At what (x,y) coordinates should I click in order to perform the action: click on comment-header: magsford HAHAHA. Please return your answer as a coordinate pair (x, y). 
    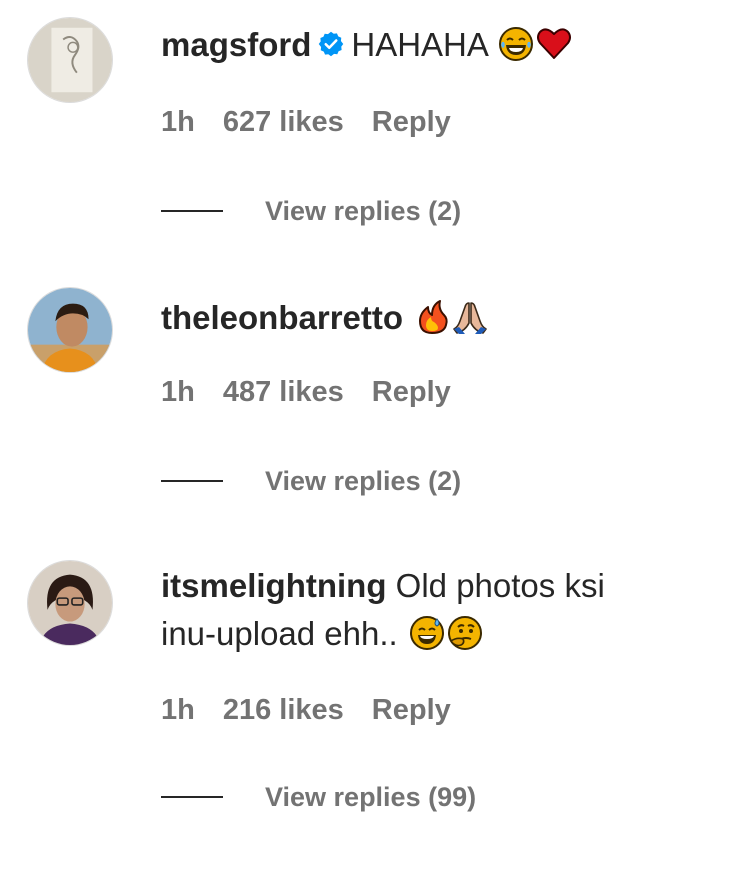
    Looking at the image, I should click on (366, 45).